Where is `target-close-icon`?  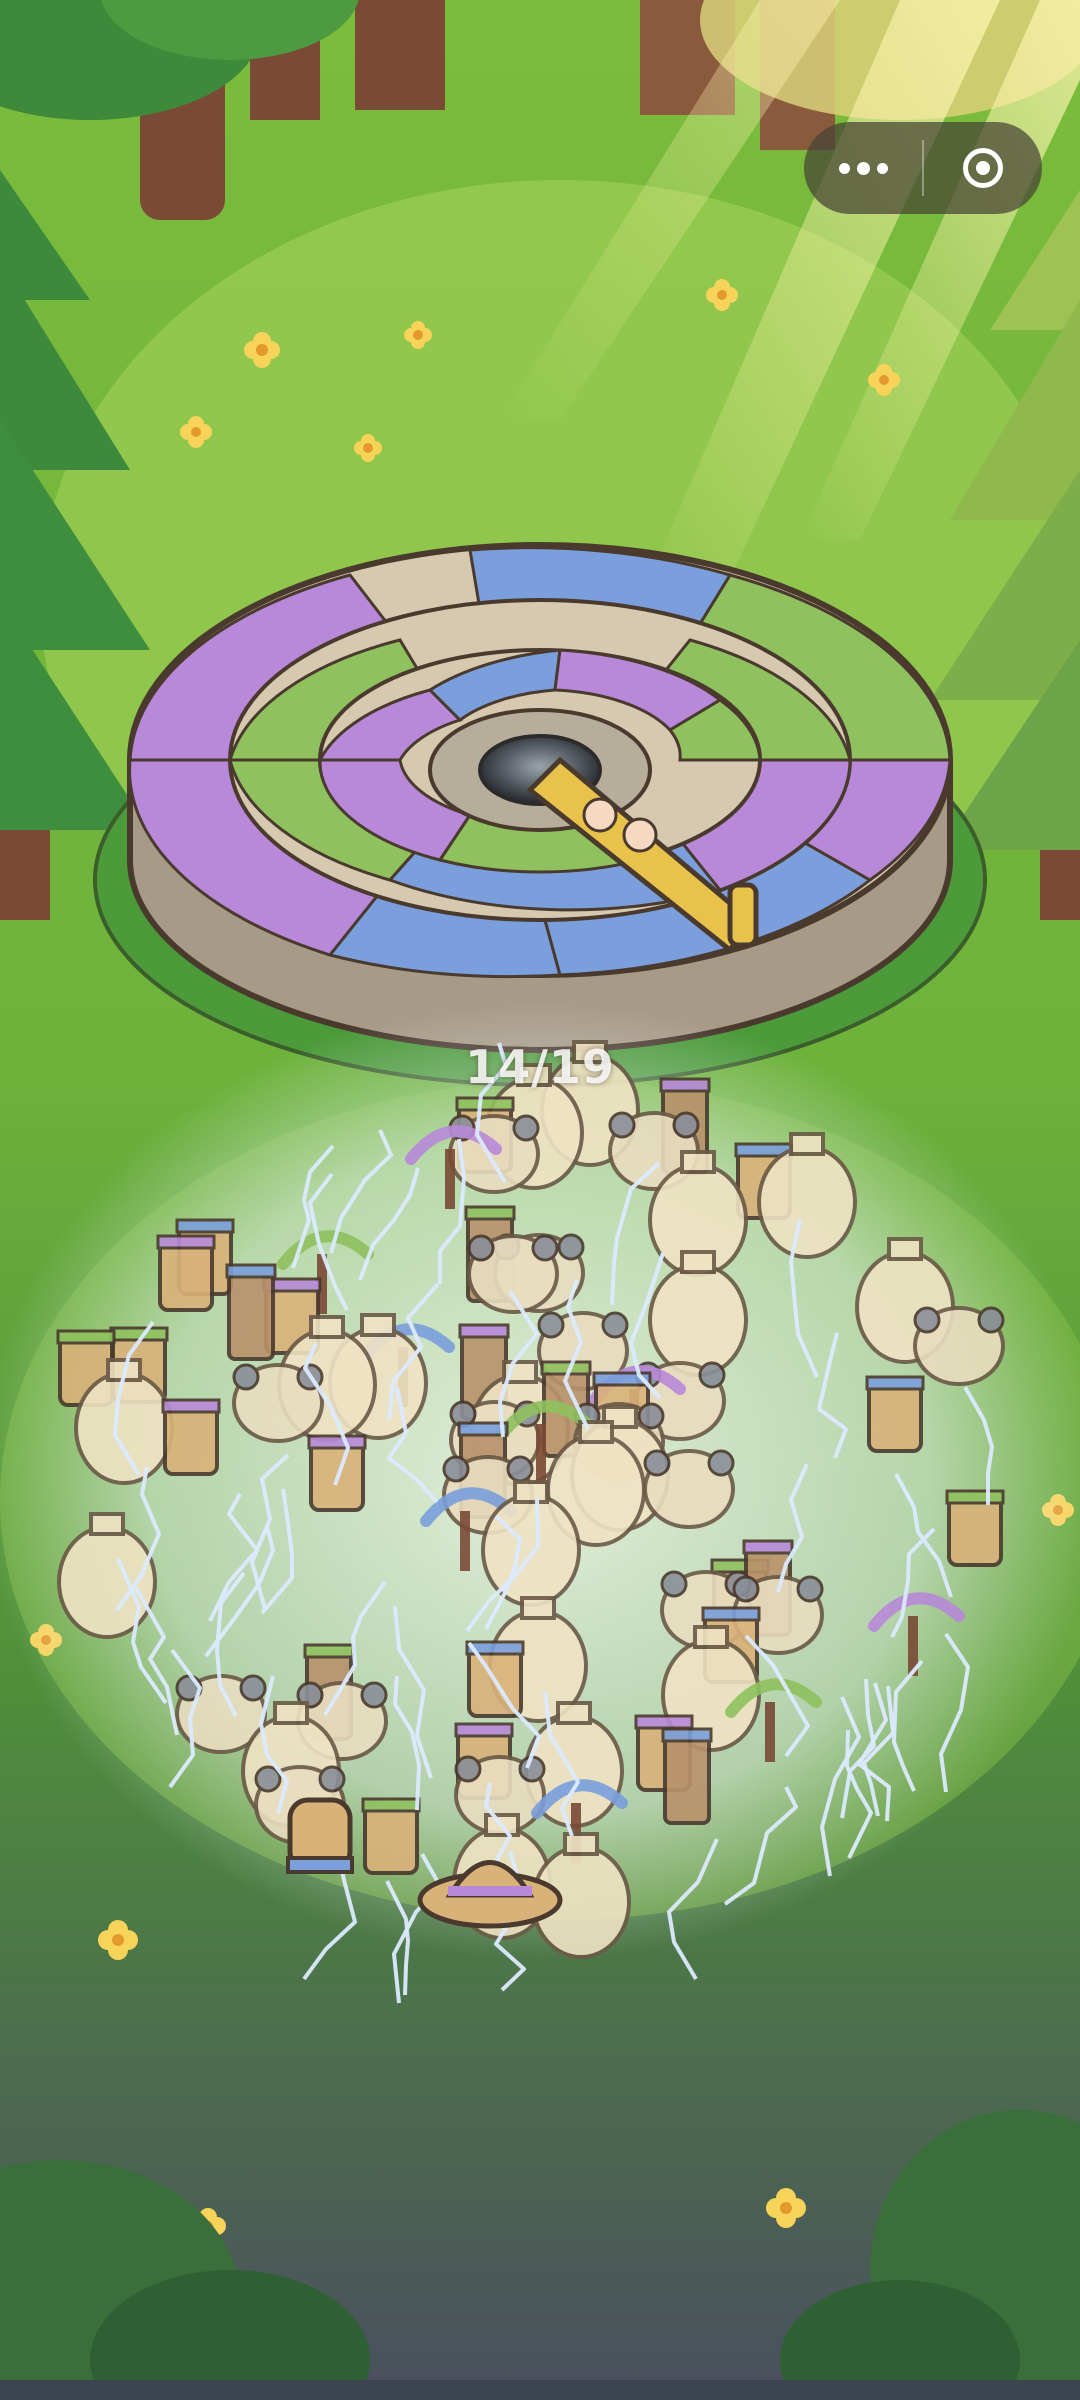 target-close-icon is located at coordinates (983, 168).